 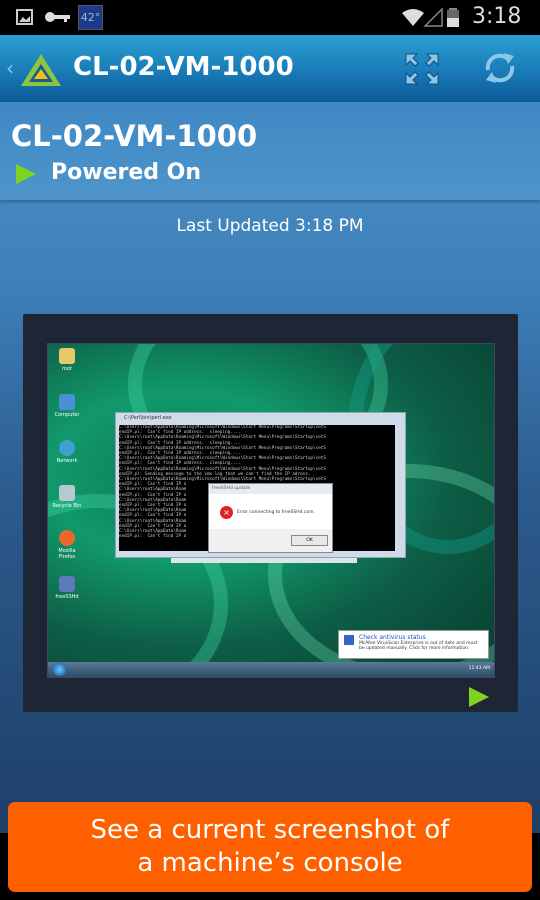 What do you see at coordinates (271, 669) in the screenshot?
I see `taskbar: 11:43 AM` at bounding box center [271, 669].